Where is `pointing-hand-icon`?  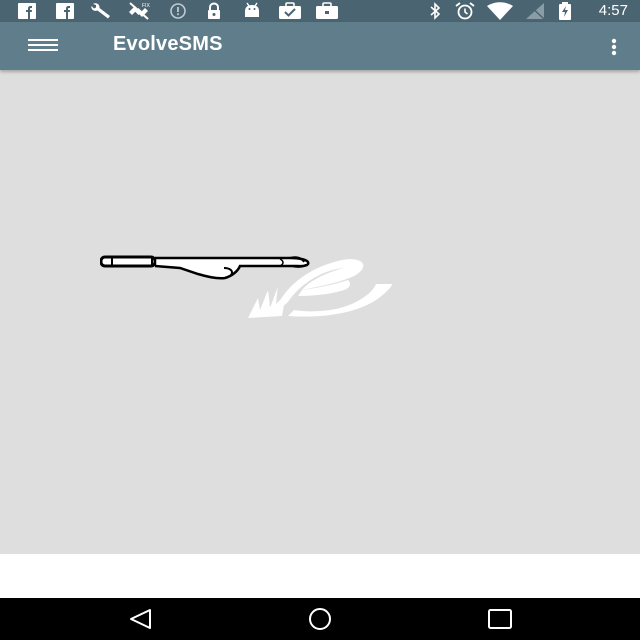 pointing-hand-icon is located at coordinates (205, 267).